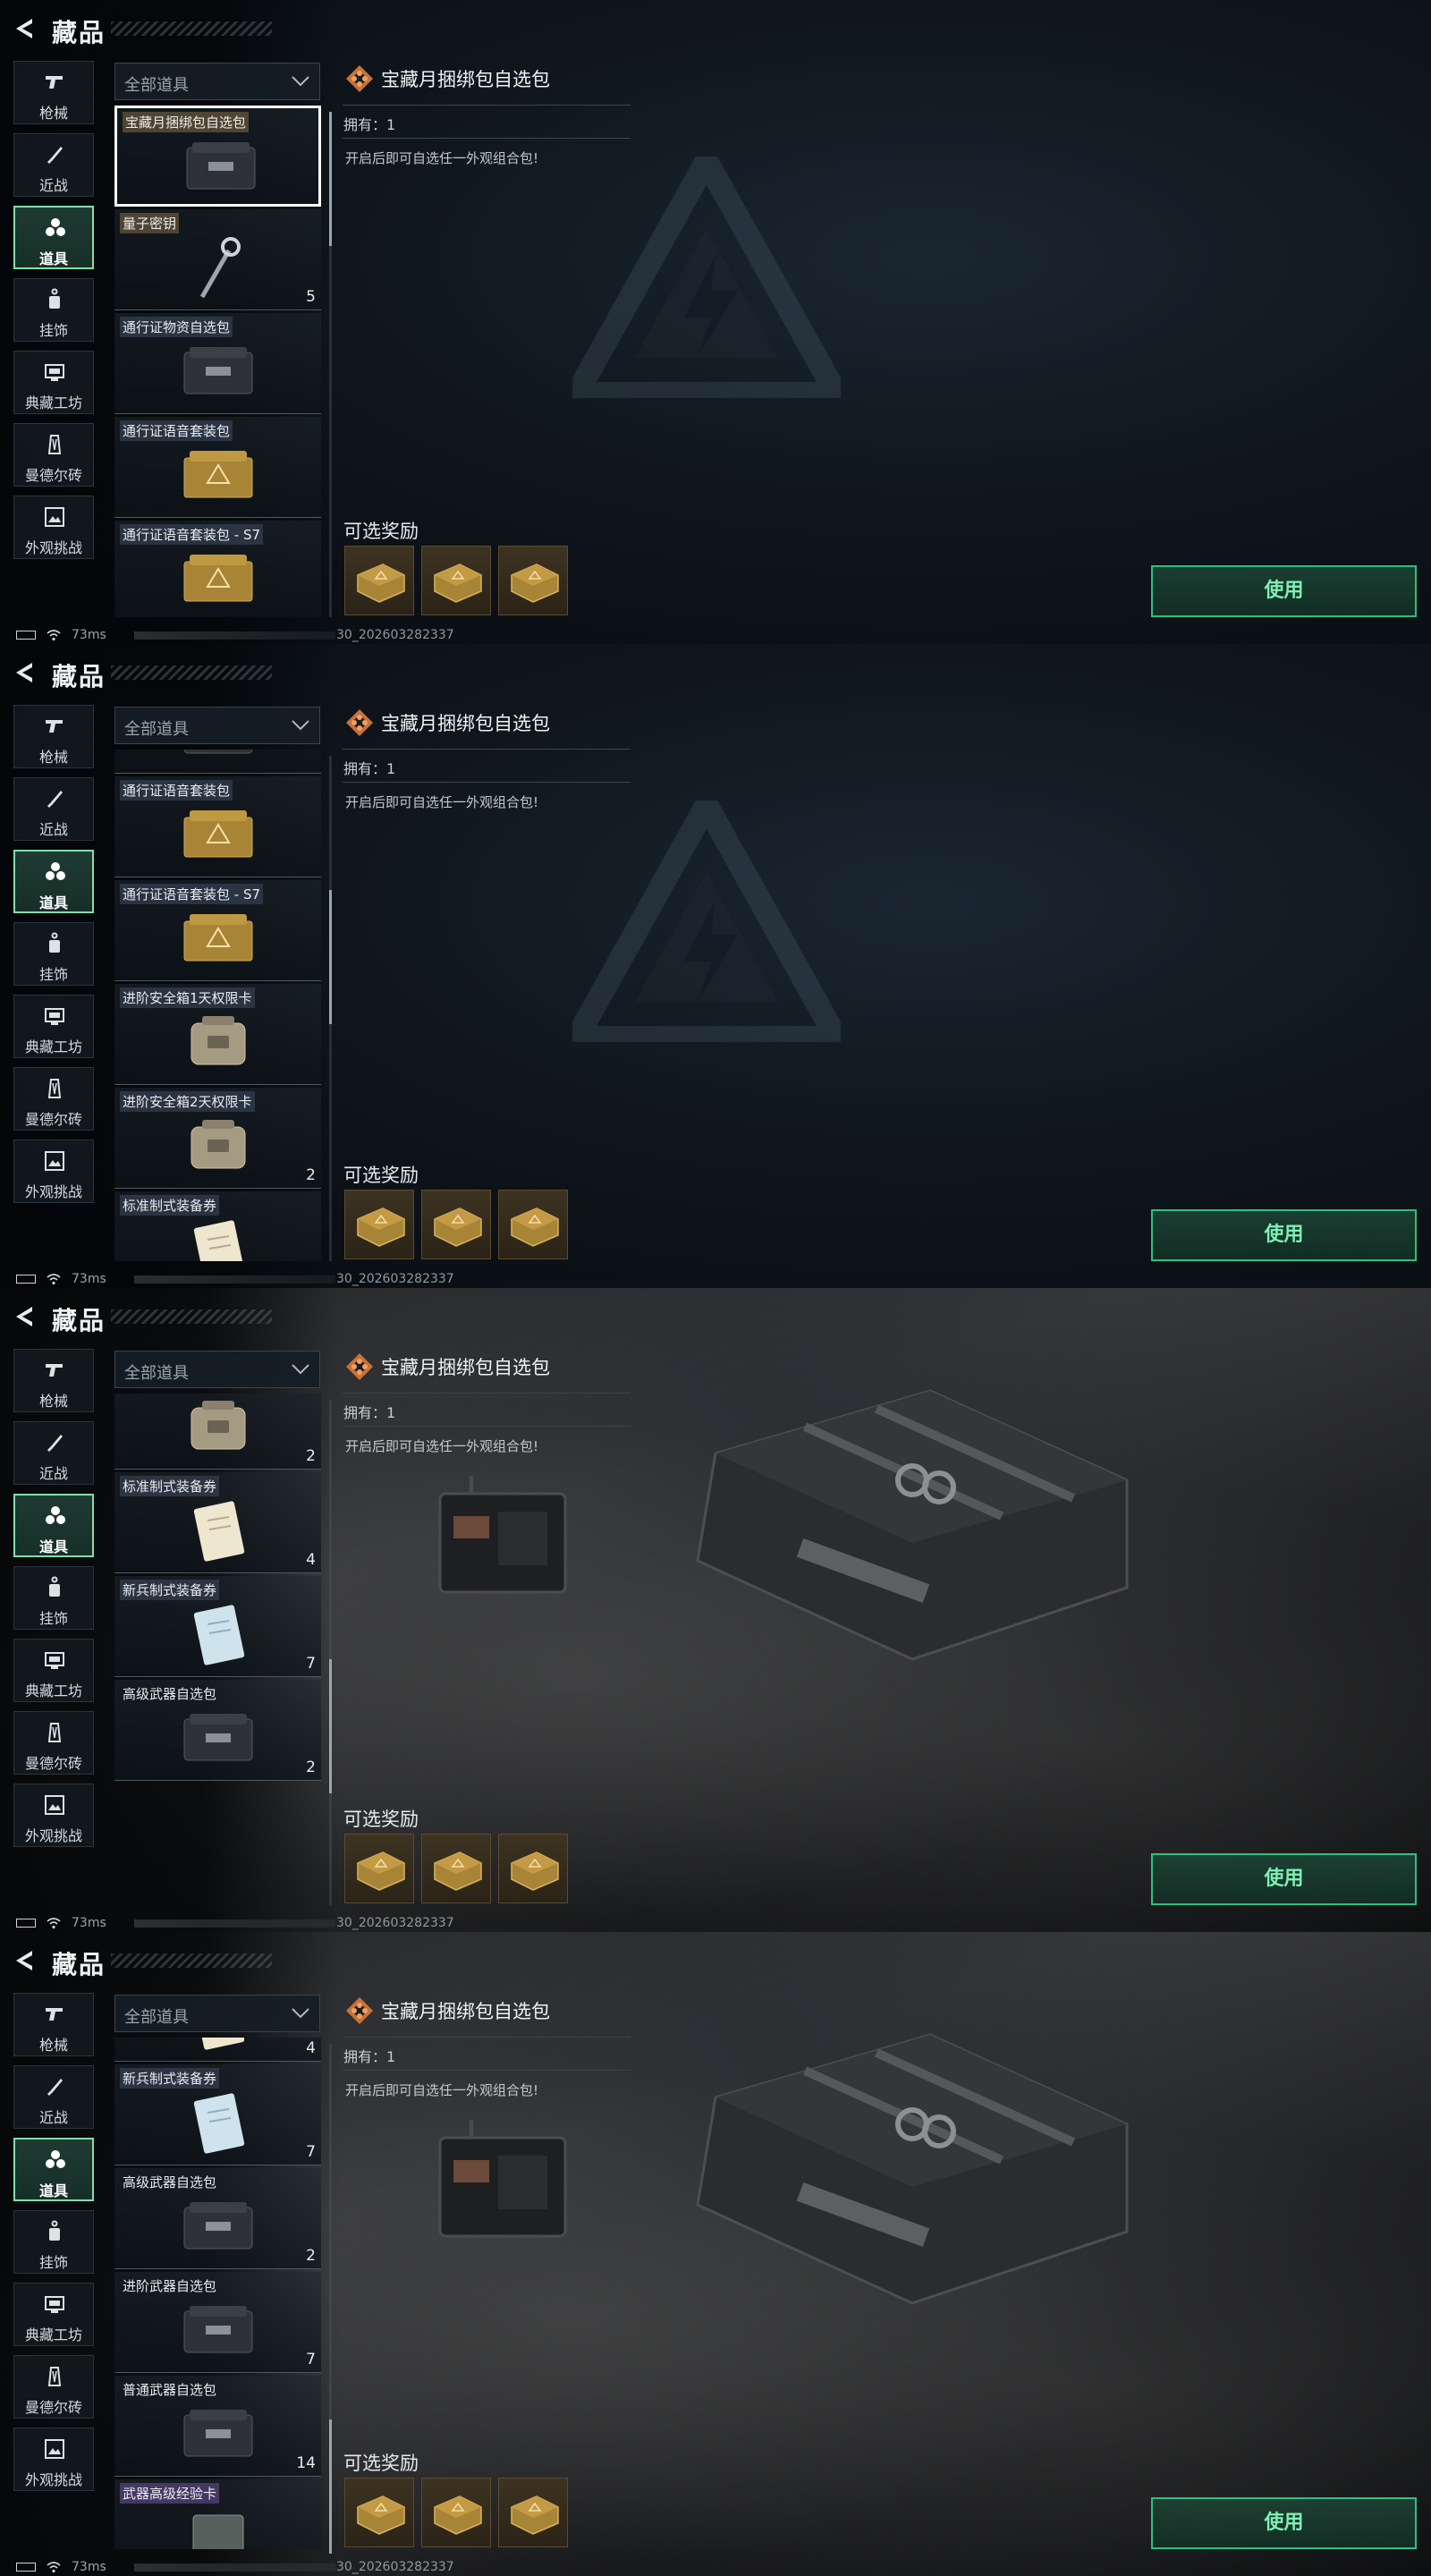 This screenshot has height=2576, width=1431. Describe the element at coordinates (218, 2050) in the screenshot. I see `list-item: 4` at that location.